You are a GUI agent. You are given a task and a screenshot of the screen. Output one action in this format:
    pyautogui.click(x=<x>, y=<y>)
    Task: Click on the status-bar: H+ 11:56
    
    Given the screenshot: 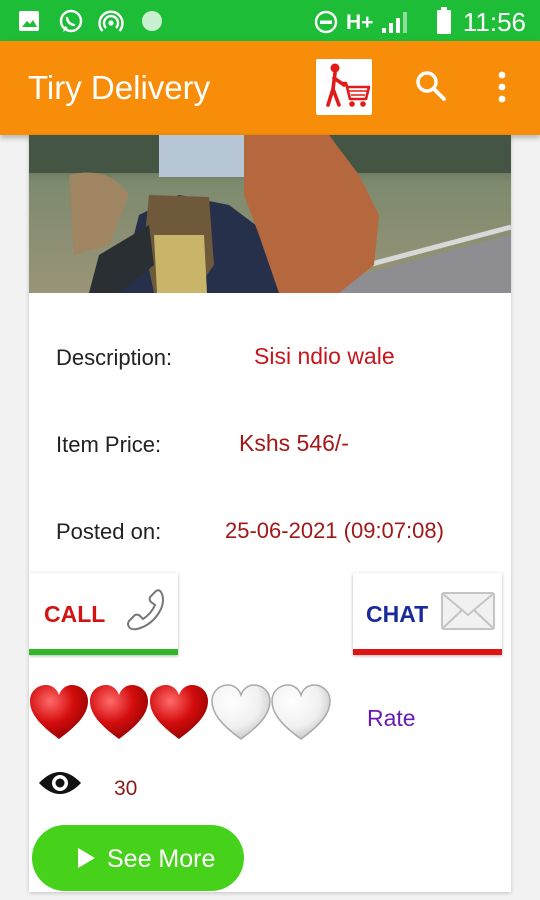 What is the action you would take?
    pyautogui.click(x=270, y=20)
    